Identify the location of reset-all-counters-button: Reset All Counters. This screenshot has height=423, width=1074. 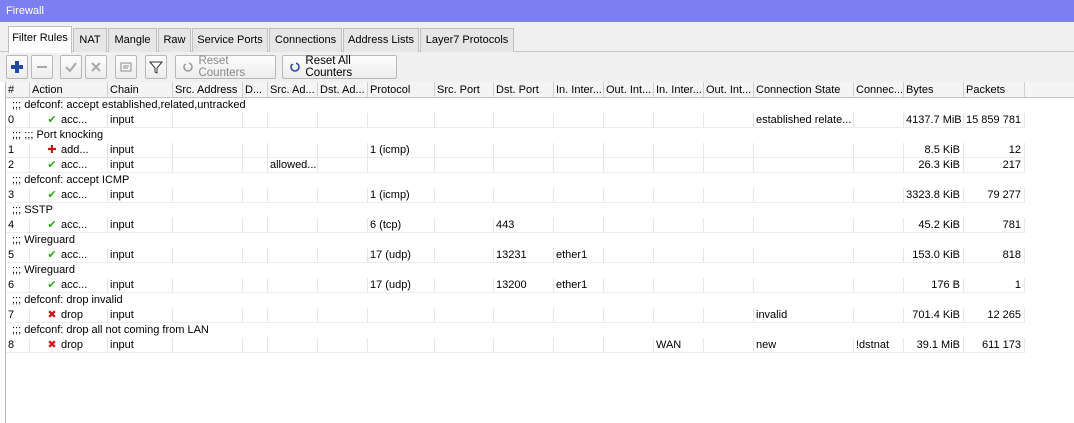
(339, 67).